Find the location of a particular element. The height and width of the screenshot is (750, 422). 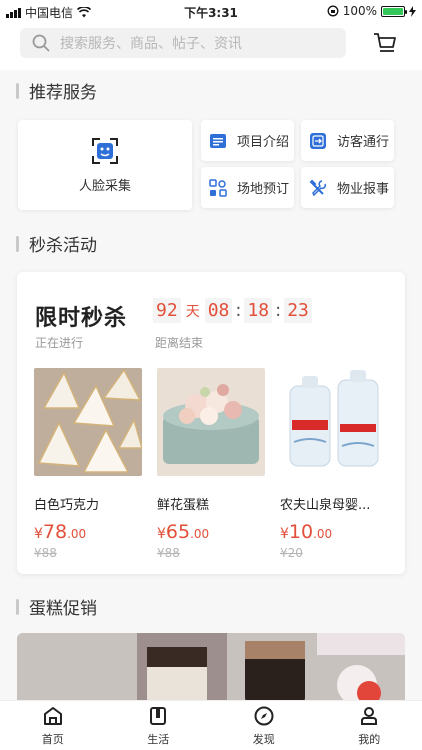

product-card: 农夫山泉母婴... ¥10.00 ¥20 is located at coordinates (334, 464).